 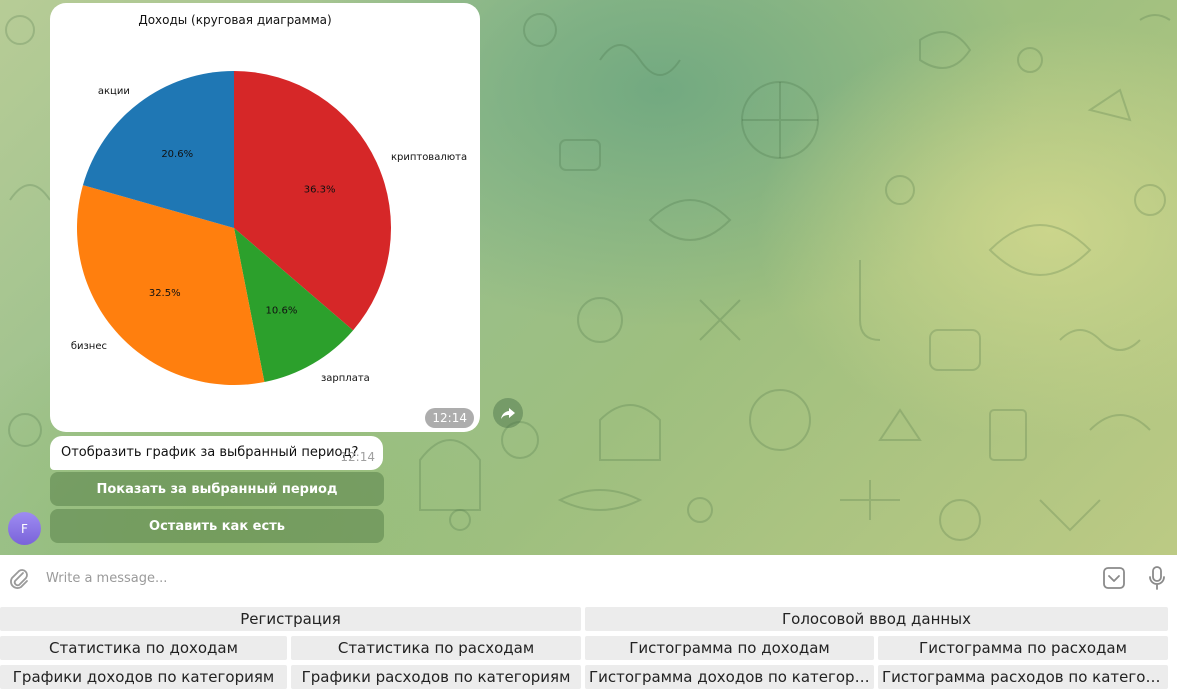 I want to click on income-histogram-button: Гистограмма по доходам, so click(x=729, y=648).